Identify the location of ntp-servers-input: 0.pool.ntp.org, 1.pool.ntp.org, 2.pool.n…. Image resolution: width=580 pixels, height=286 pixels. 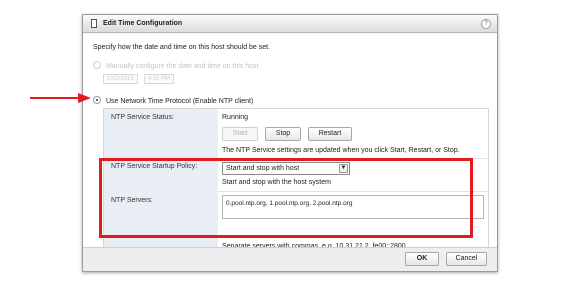
(353, 207).